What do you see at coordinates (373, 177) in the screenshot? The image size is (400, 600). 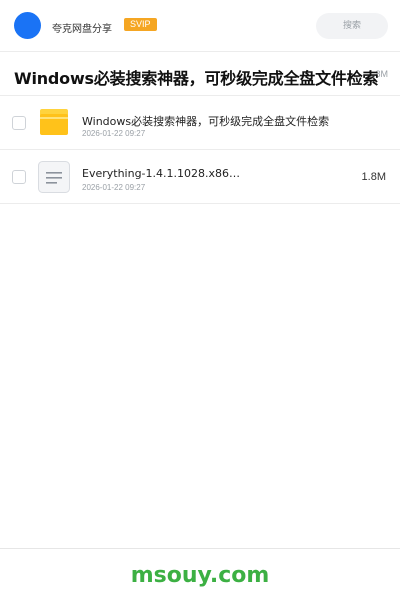 I see `file-size: 1.8M` at bounding box center [373, 177].